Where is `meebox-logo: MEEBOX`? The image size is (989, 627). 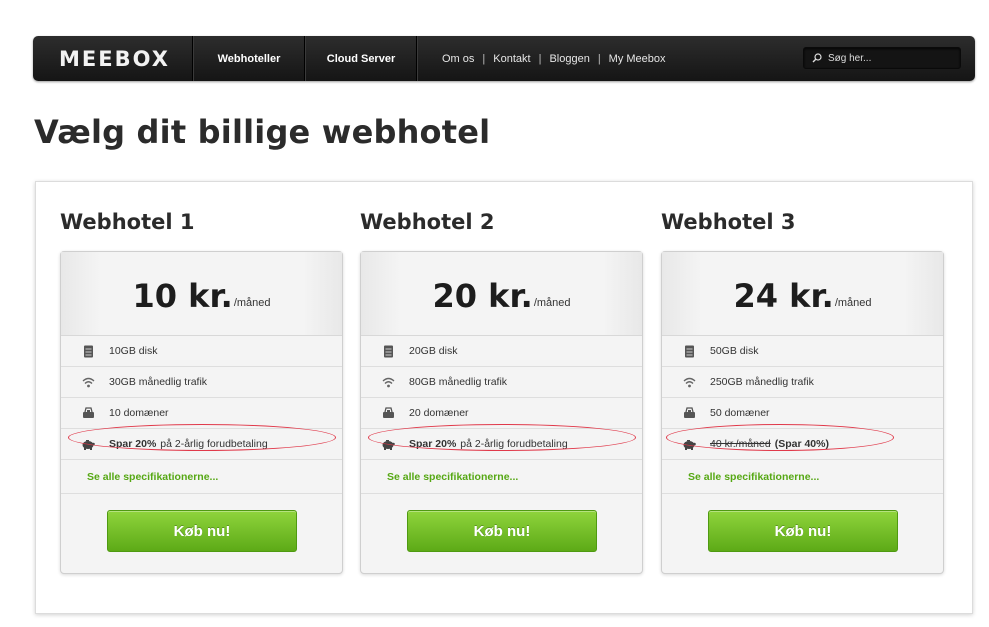 meebox-logo: MEEBOX is located at coordinates (113, 58).